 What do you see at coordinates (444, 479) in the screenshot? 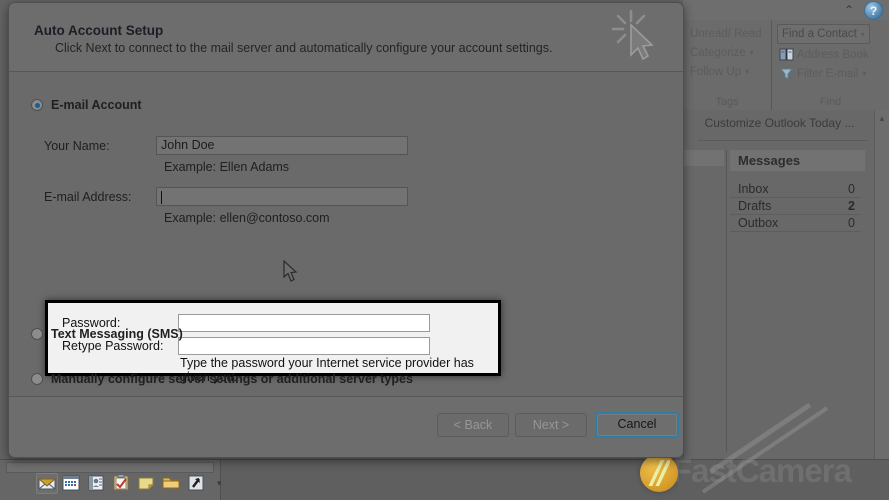
I see `outlook-bottom-strip: ▾` at bounding box center [444, 479].